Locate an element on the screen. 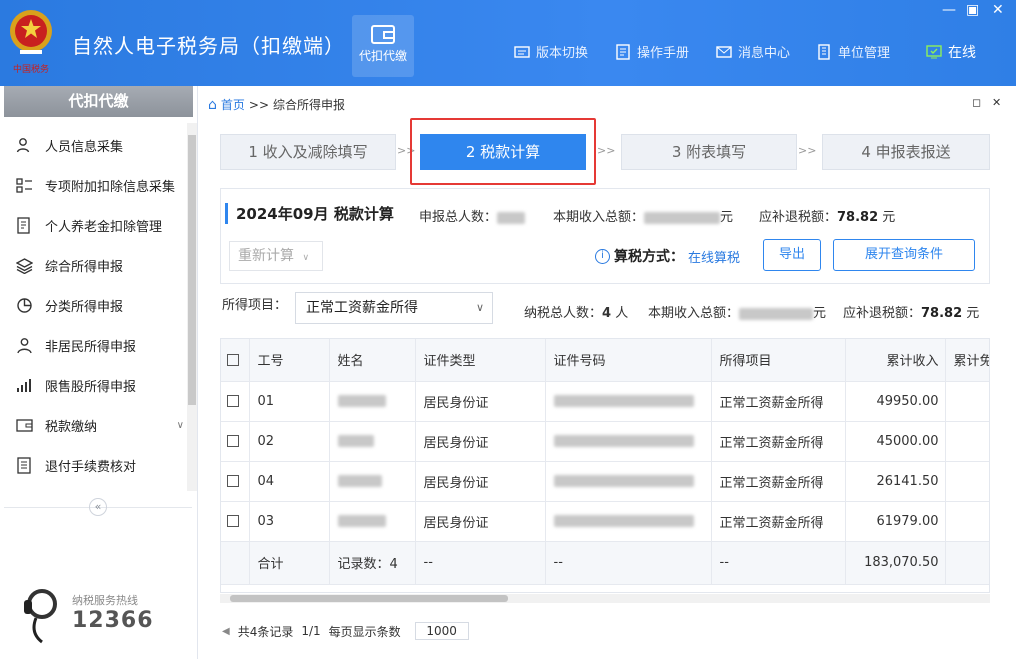  home-icon: ⌂ is located at coordinates (212, 104).